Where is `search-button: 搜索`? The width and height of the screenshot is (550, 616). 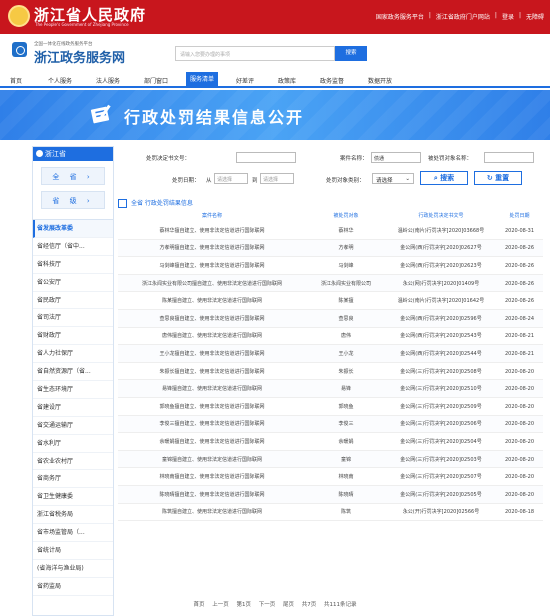 search-button: 搜索 is located at coordinates (351, 53).